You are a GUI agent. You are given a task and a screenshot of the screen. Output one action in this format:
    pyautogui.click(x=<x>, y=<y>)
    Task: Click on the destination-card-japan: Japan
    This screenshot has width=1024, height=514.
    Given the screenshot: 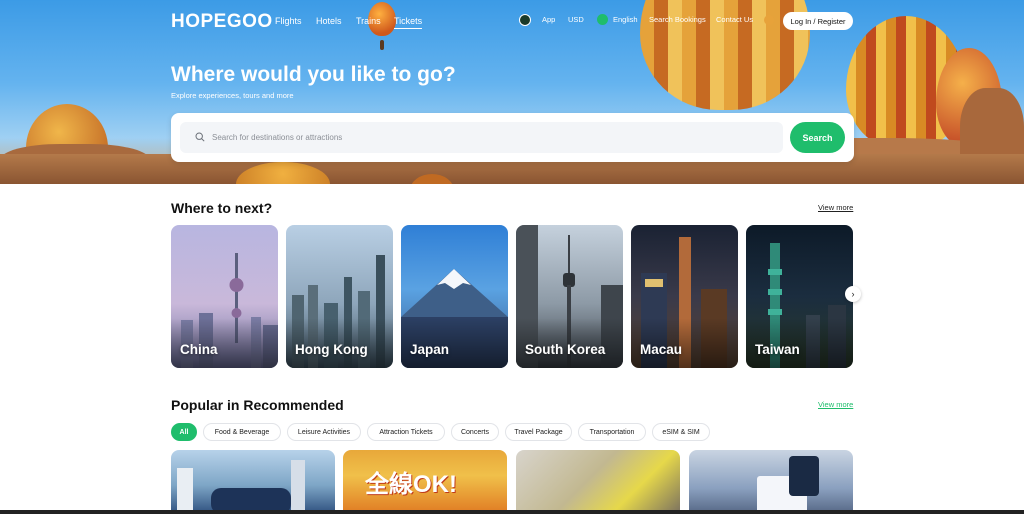 What is the action you would take?
    pyautogui.click(x=454, y=296)
    